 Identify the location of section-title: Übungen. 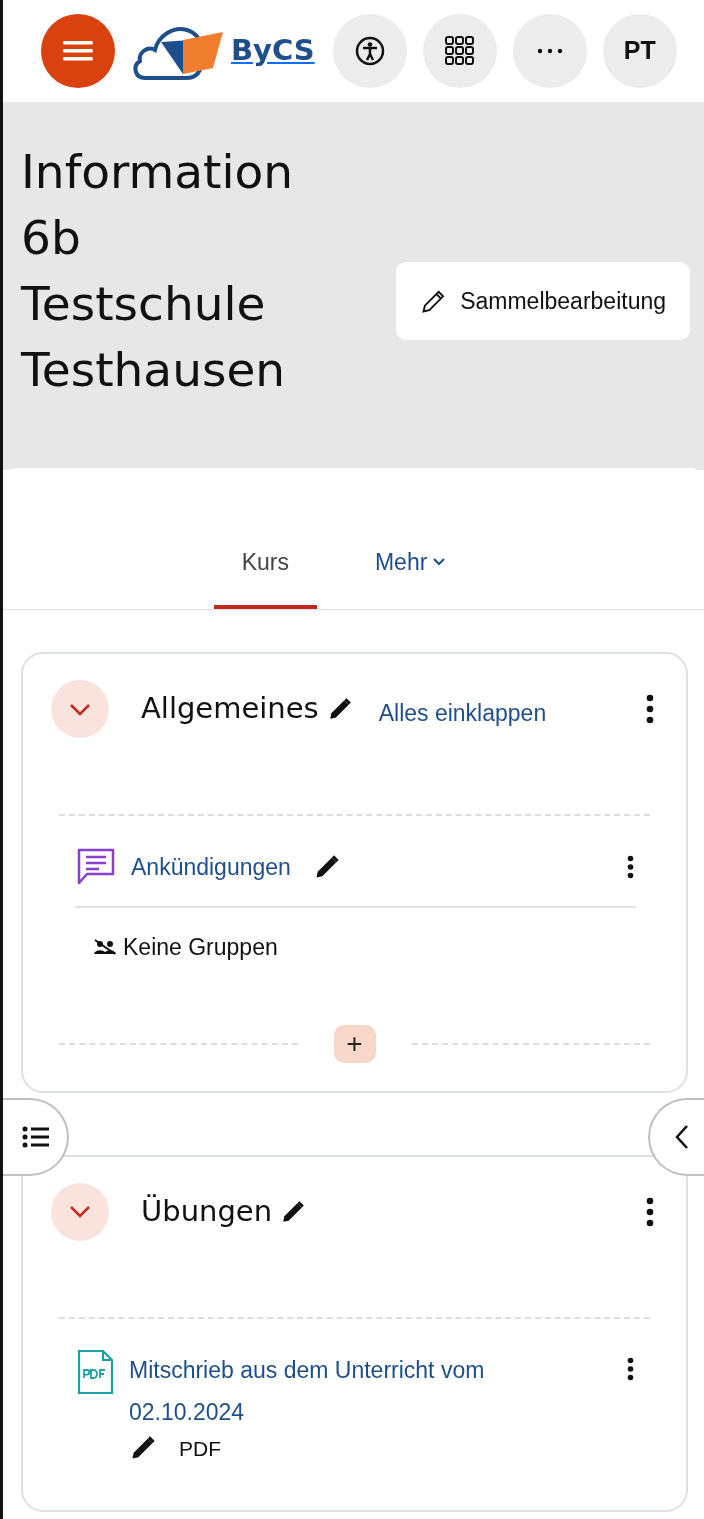
(207, 1211).